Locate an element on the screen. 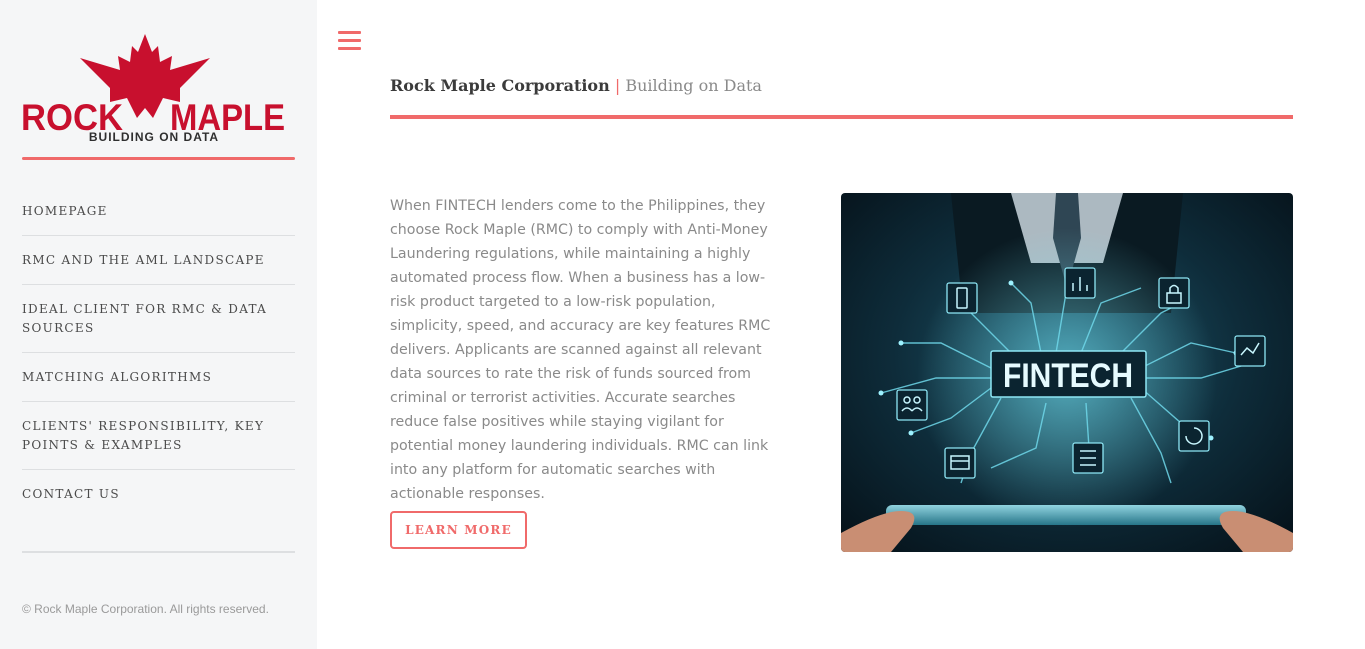 The width and height of the screenshot is (1365, 649). learn-more-button: LEARN MORE is located at coordinates (458, 530).